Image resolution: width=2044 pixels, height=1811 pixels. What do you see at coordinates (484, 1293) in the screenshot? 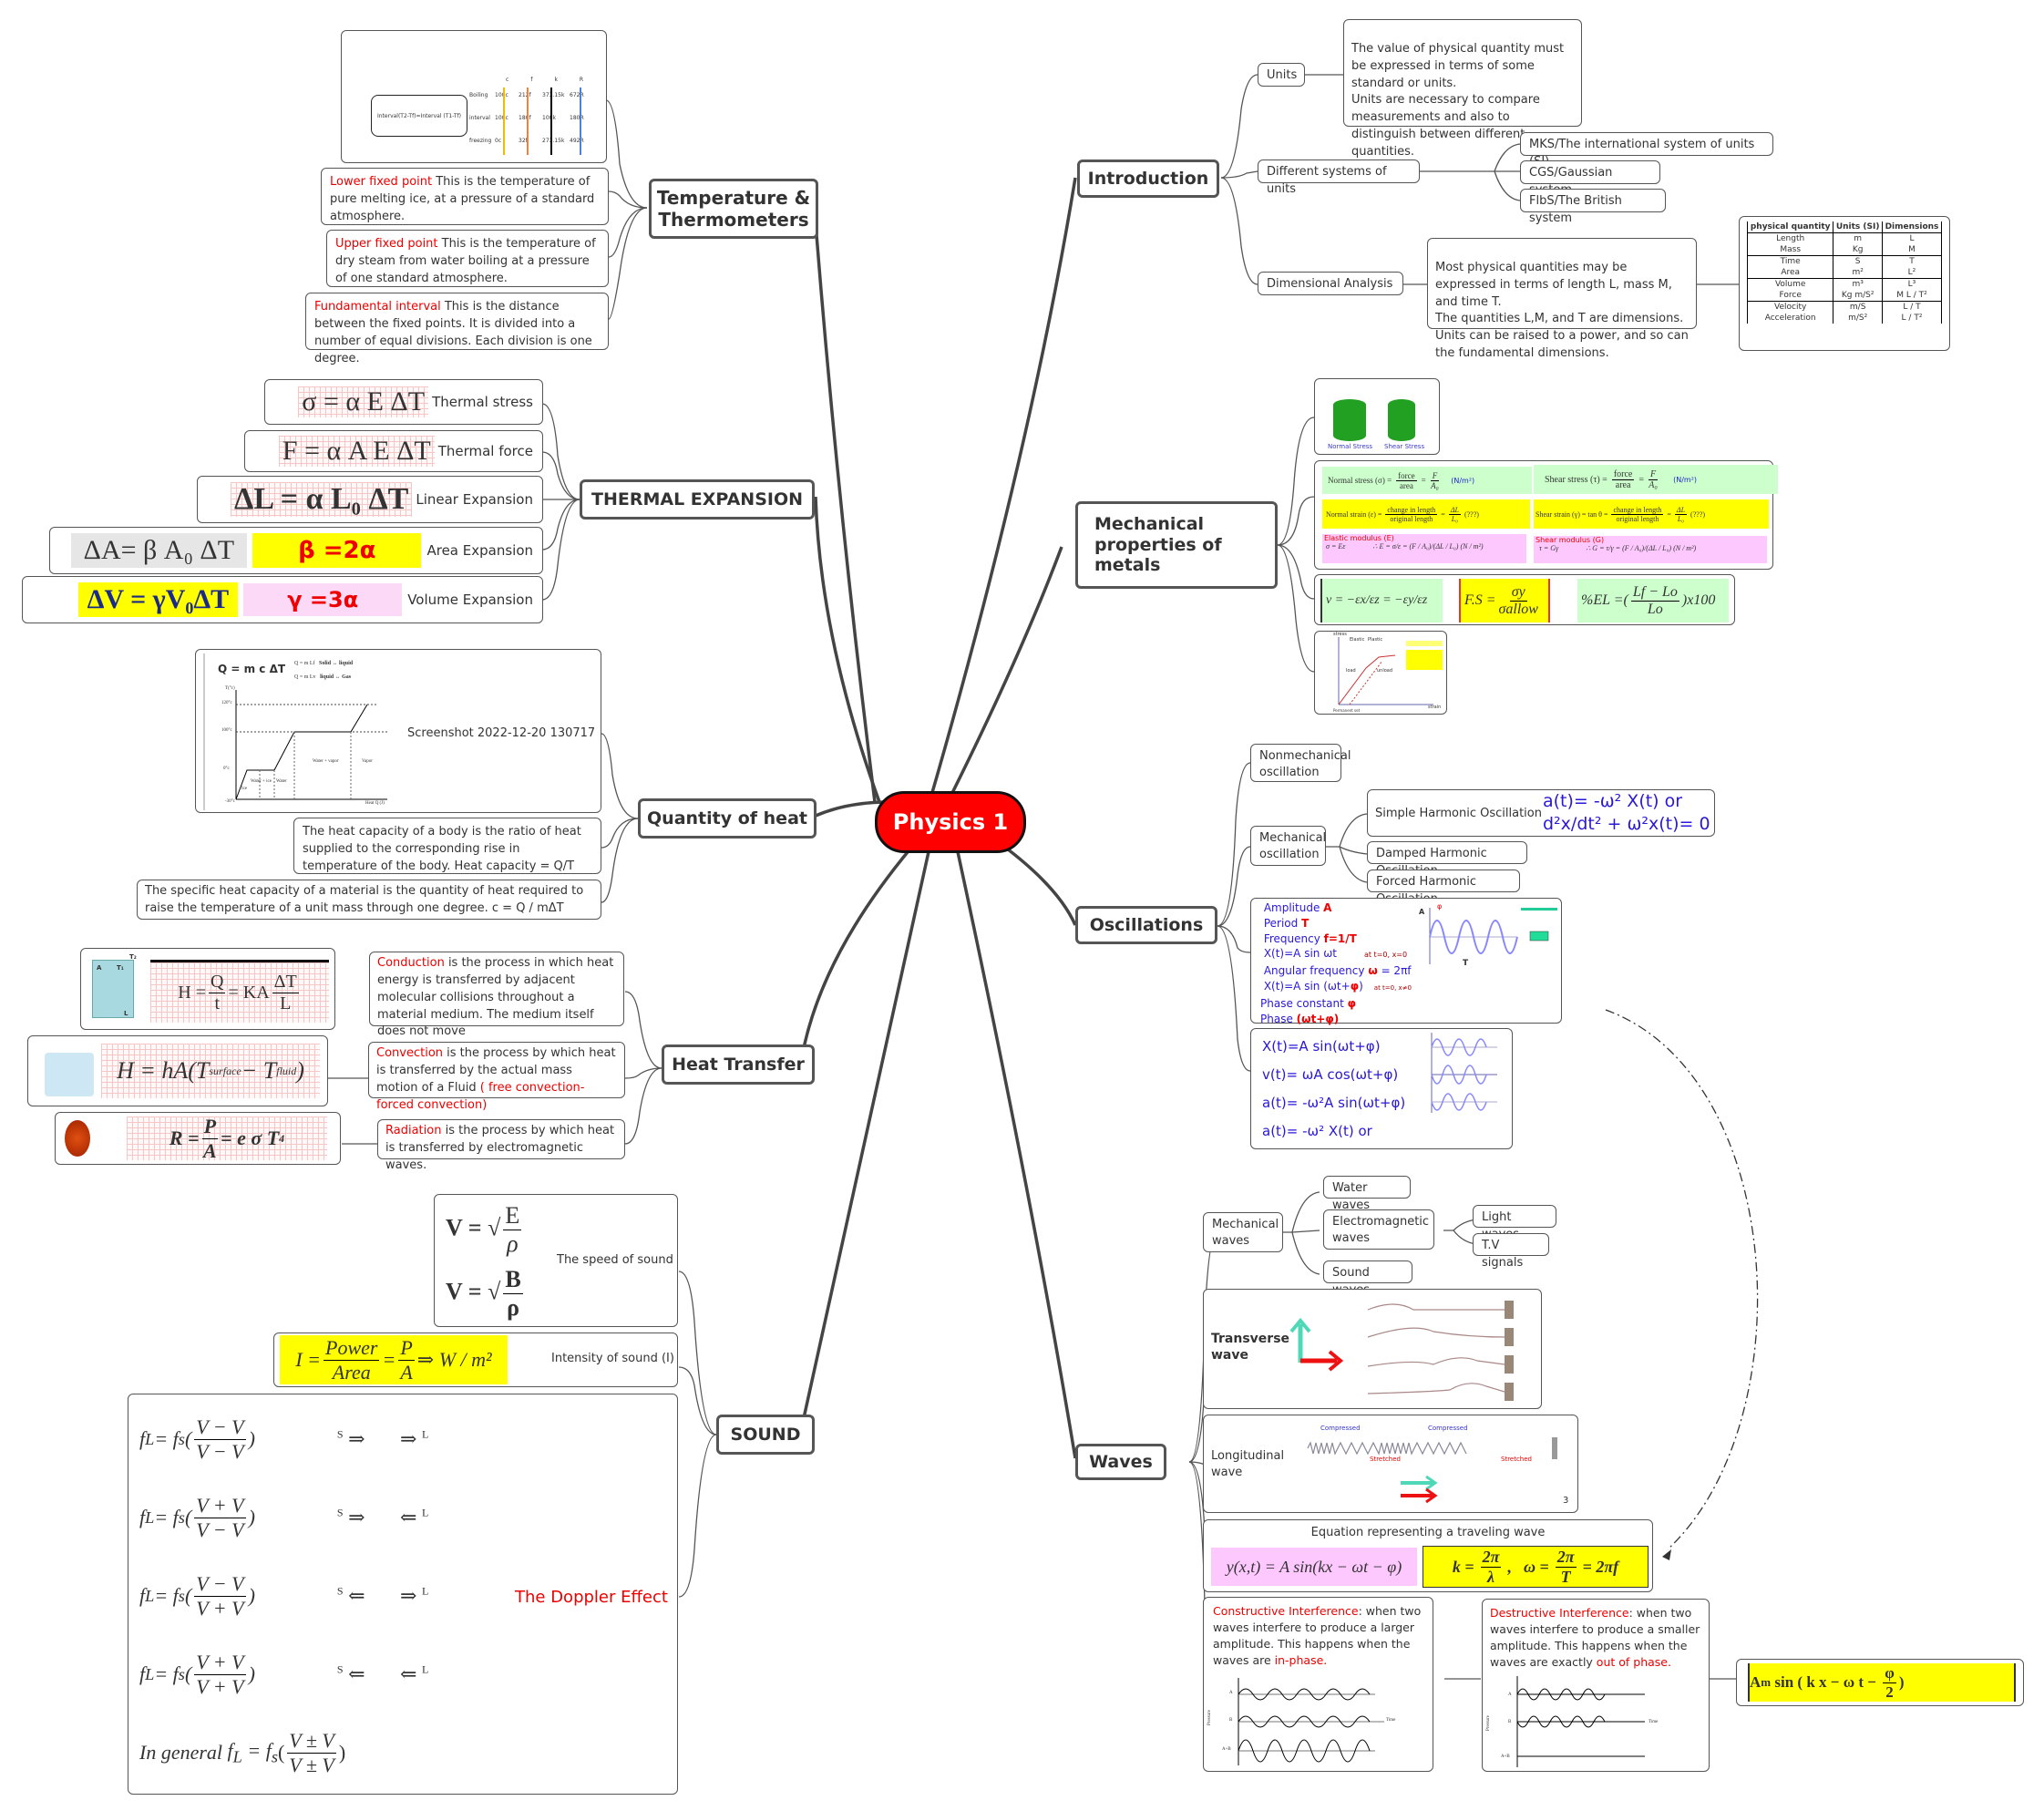
I see `speed-formula-fluid: V = √ Bρ` at bounding box center [484, 1293].